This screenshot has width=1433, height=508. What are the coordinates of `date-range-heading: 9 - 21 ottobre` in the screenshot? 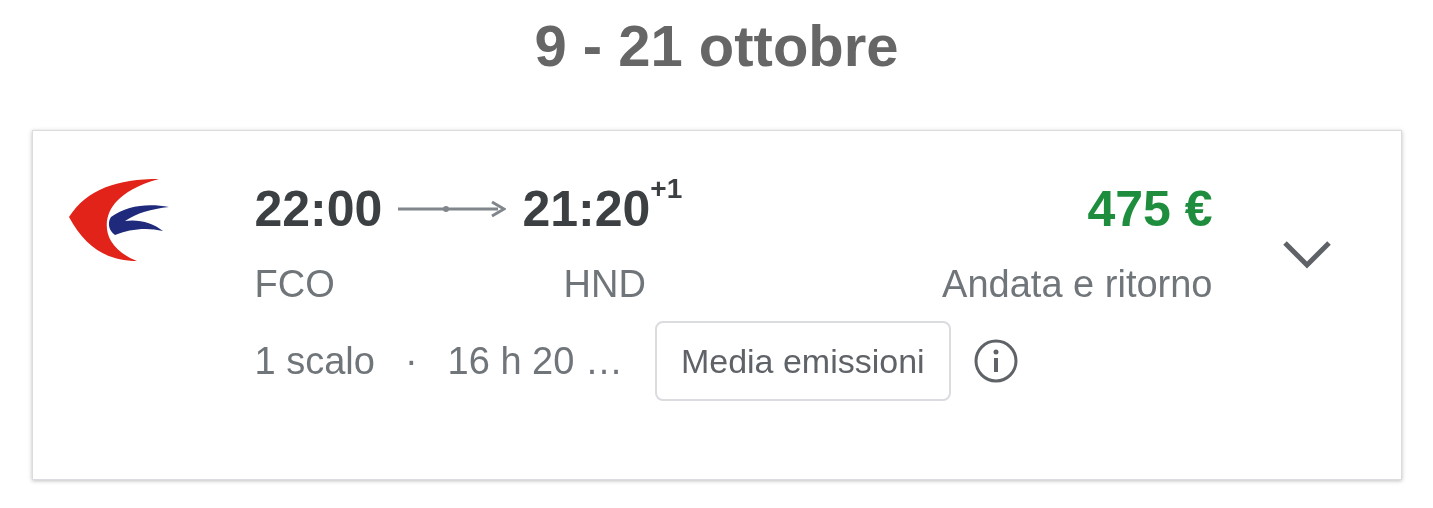 It's located at (716, 46).